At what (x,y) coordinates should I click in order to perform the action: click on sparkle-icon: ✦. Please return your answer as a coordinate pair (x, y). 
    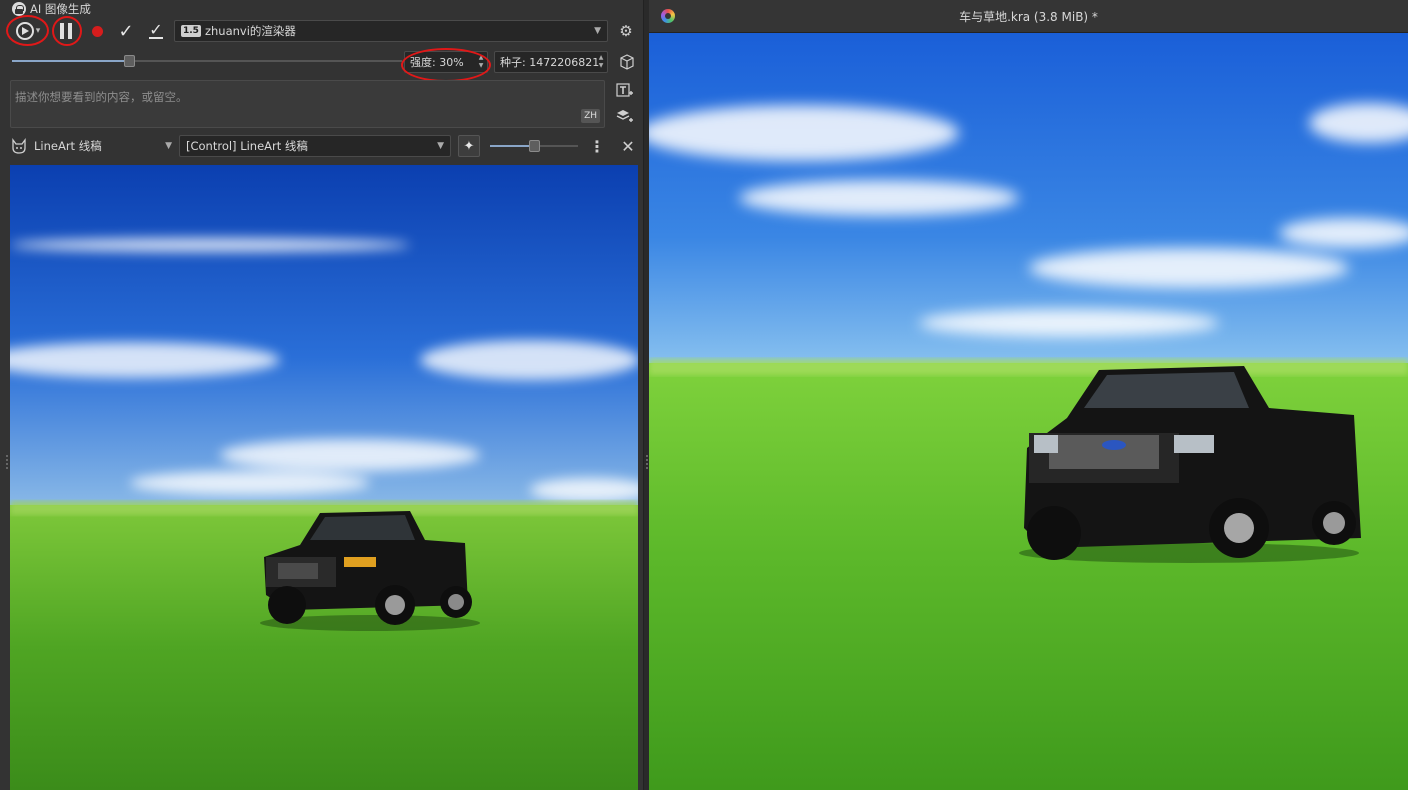
    Looking at the image, I should click on (469, 146).